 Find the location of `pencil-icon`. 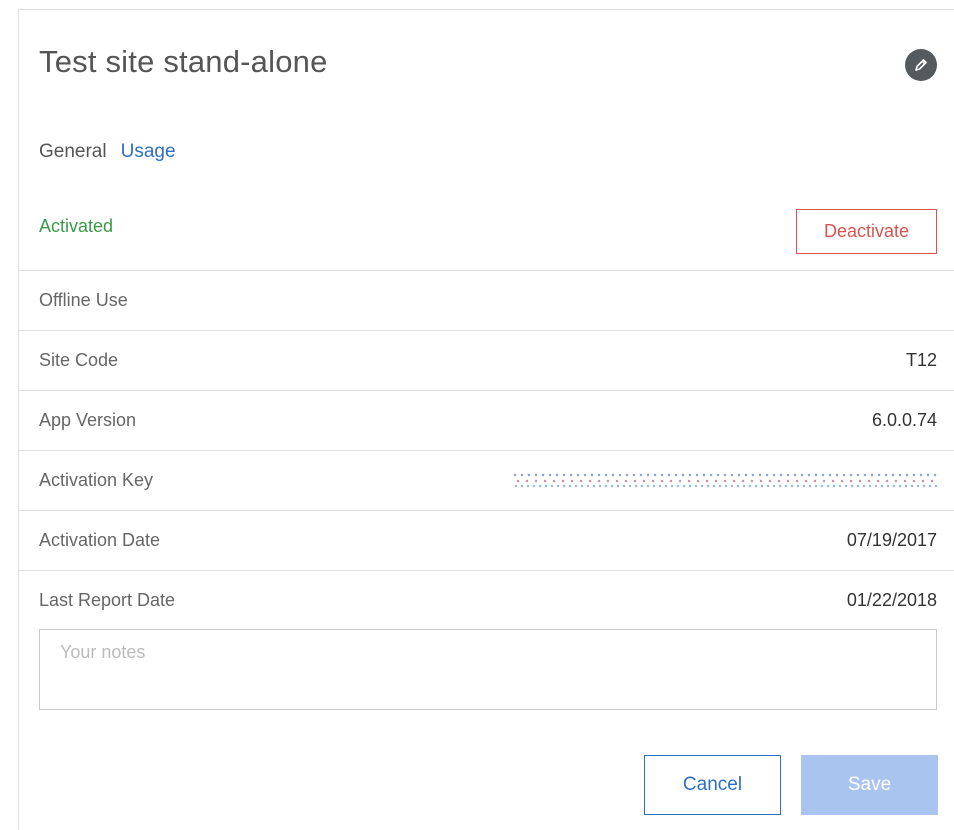

pencil-icon is located at coordinates (921, 65).